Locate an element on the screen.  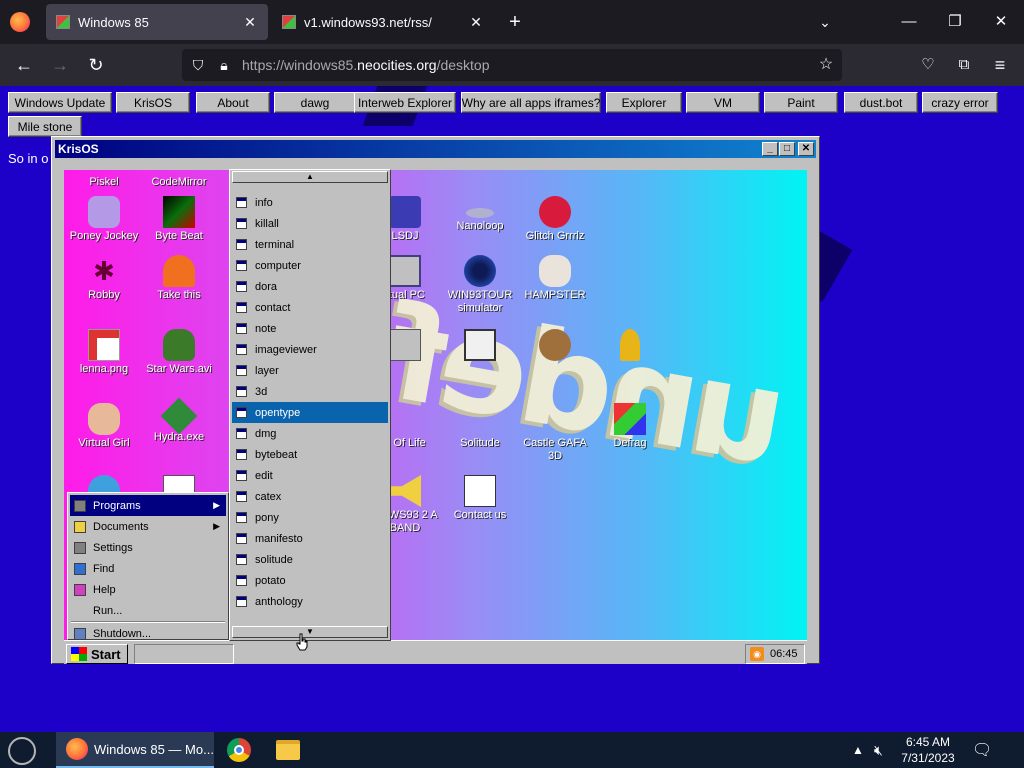
maximize-icon: □ is located at coordinates (787, 149).